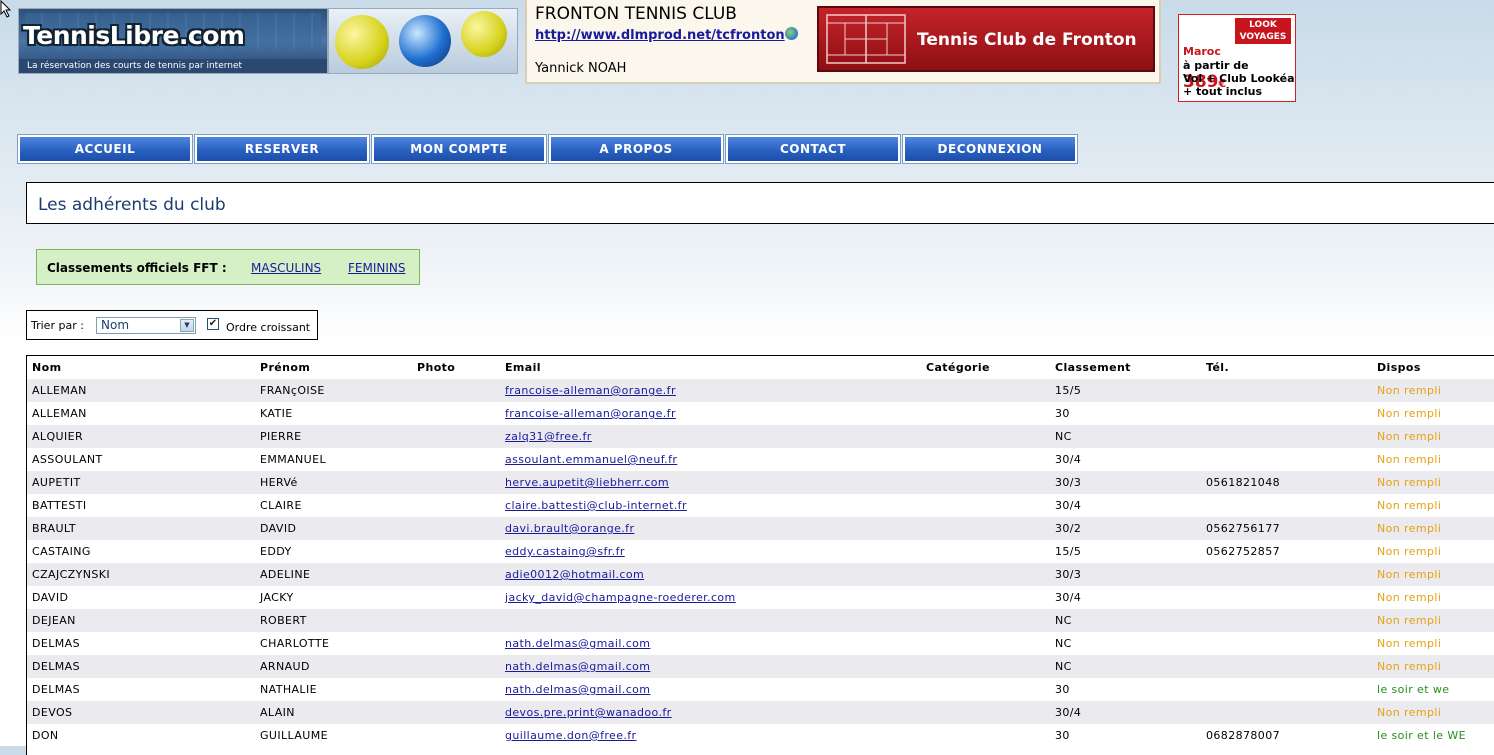 The image size is (1494, 755). Describe the element at coordinates (710, 459) in the screenshot. I see `cell-email: assoulant.emmanuel@neuf.fr` at that location.